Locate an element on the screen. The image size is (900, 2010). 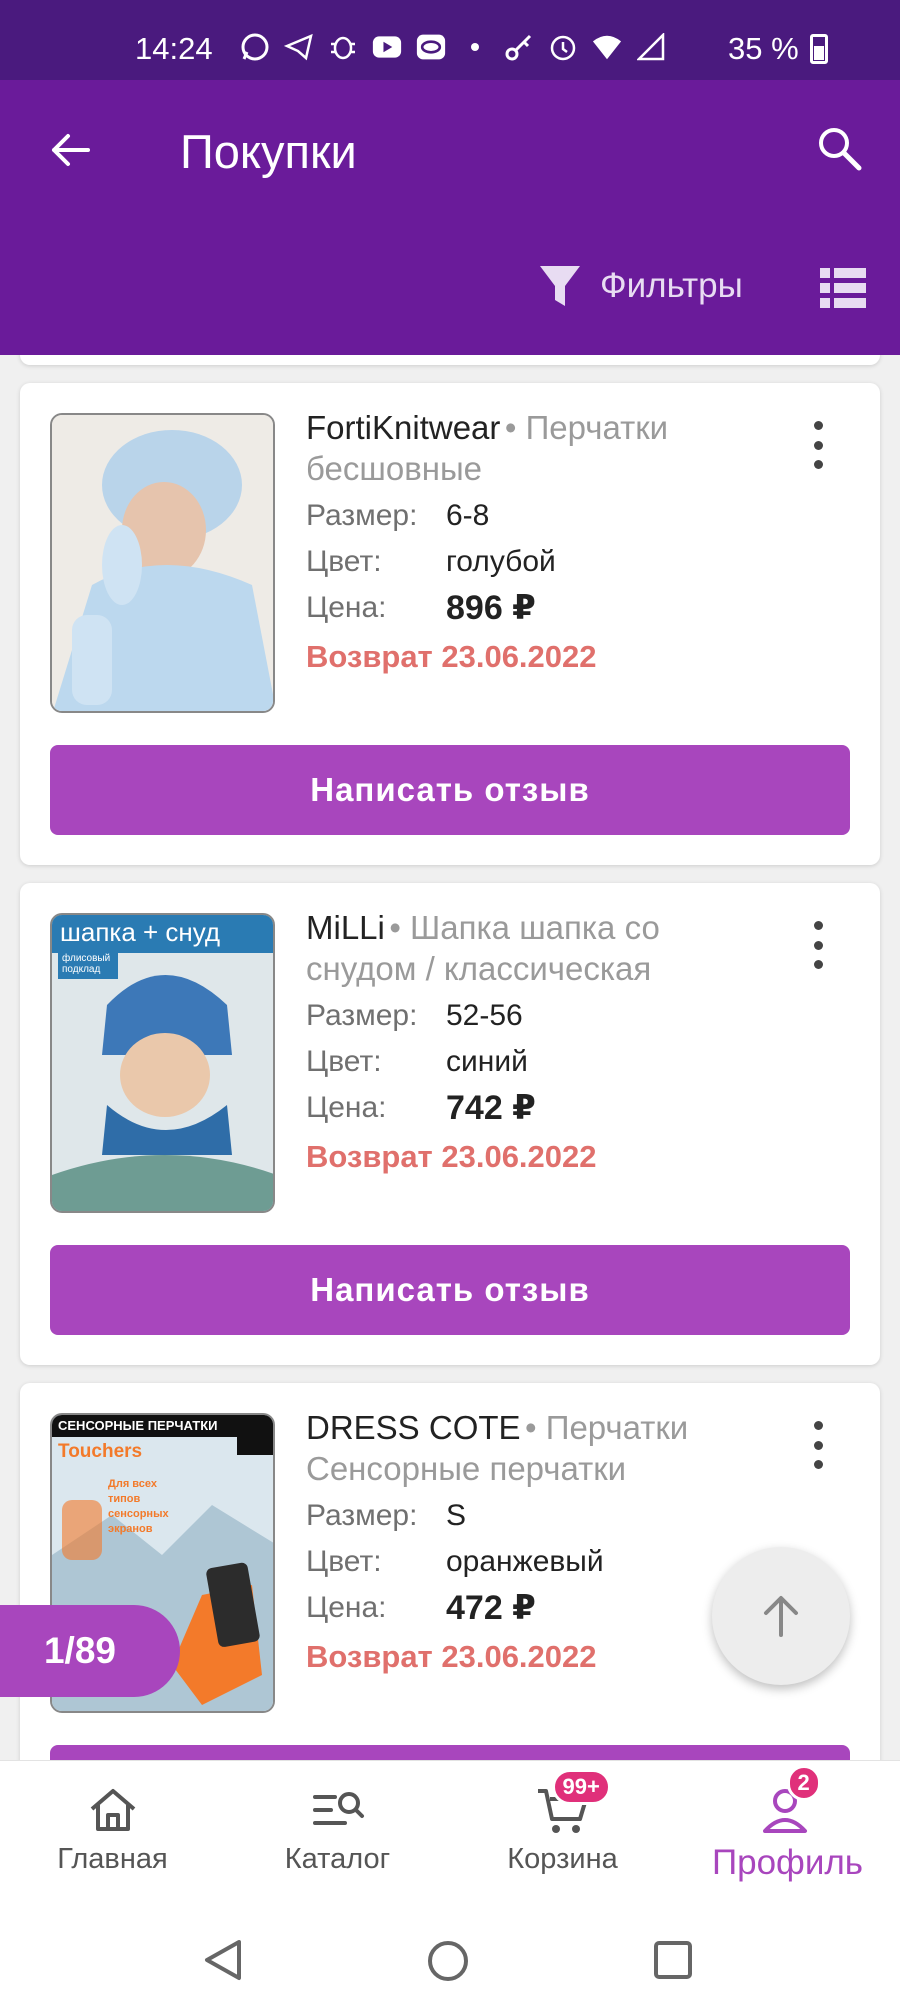
color-row: Цвет: оранжевый is located at coordinates (541, 1562).